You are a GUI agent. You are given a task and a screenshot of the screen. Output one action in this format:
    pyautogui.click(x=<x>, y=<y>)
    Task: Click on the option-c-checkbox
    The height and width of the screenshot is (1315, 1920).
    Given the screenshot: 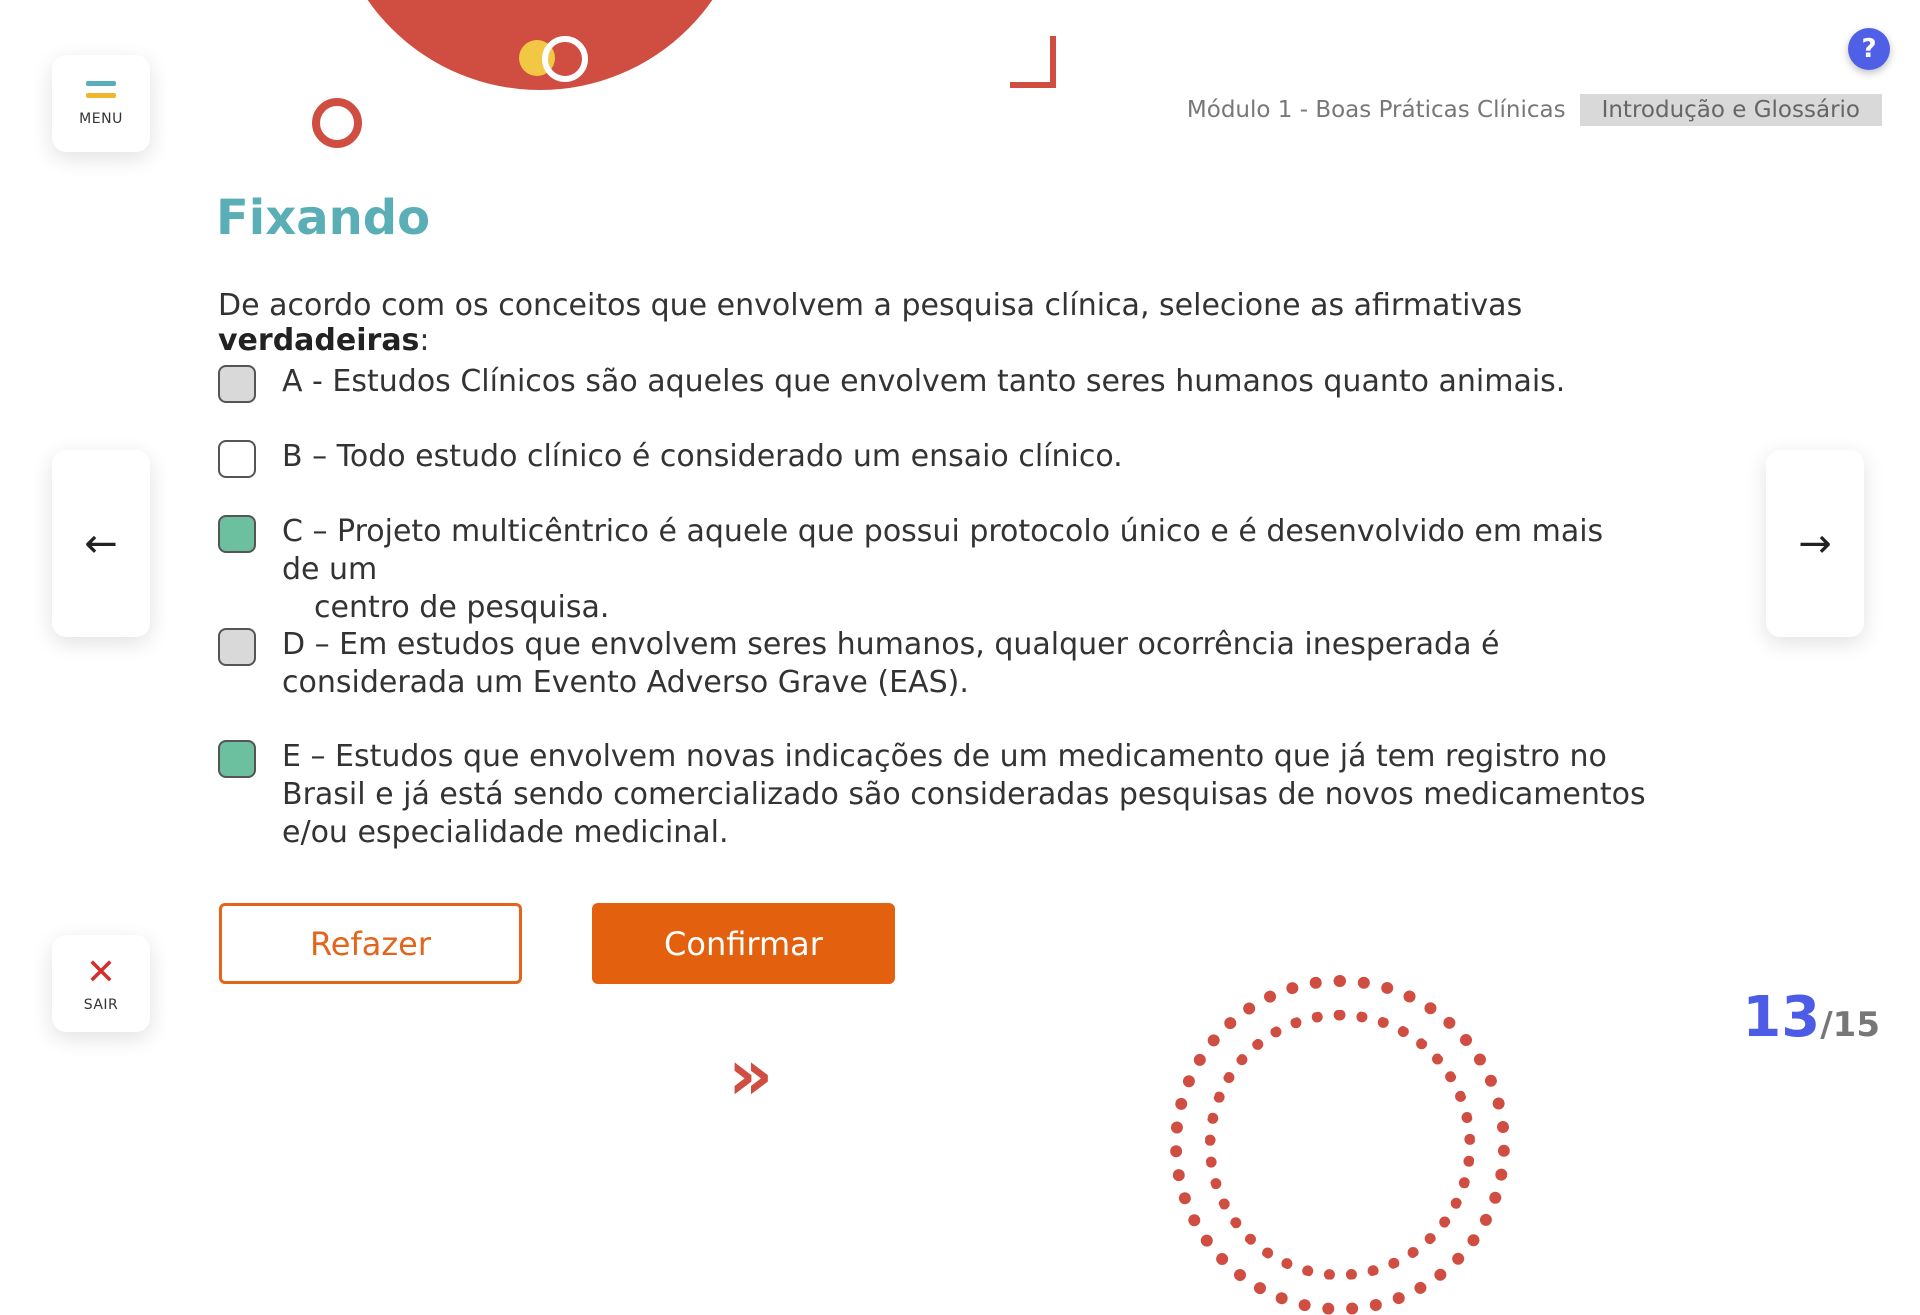 What is the action you would take?
    pyautogui.click(x=237, y=534)
    